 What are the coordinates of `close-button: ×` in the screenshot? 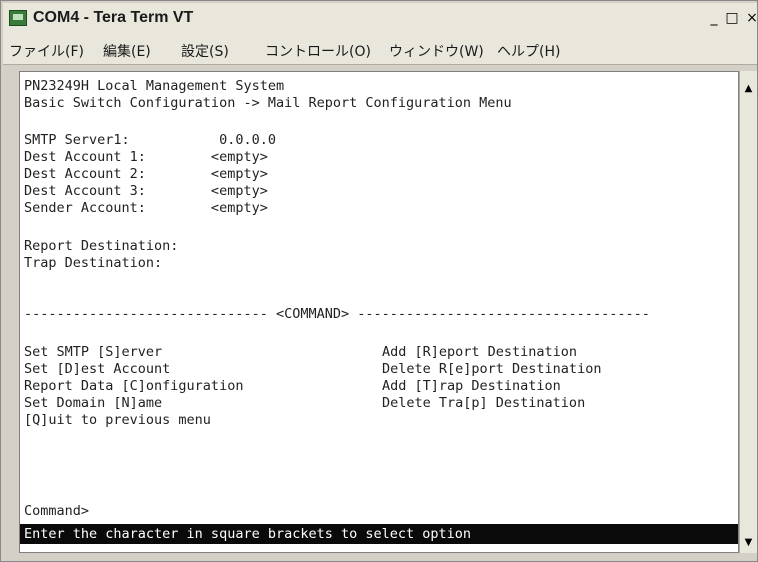 It's located at (750, 18).